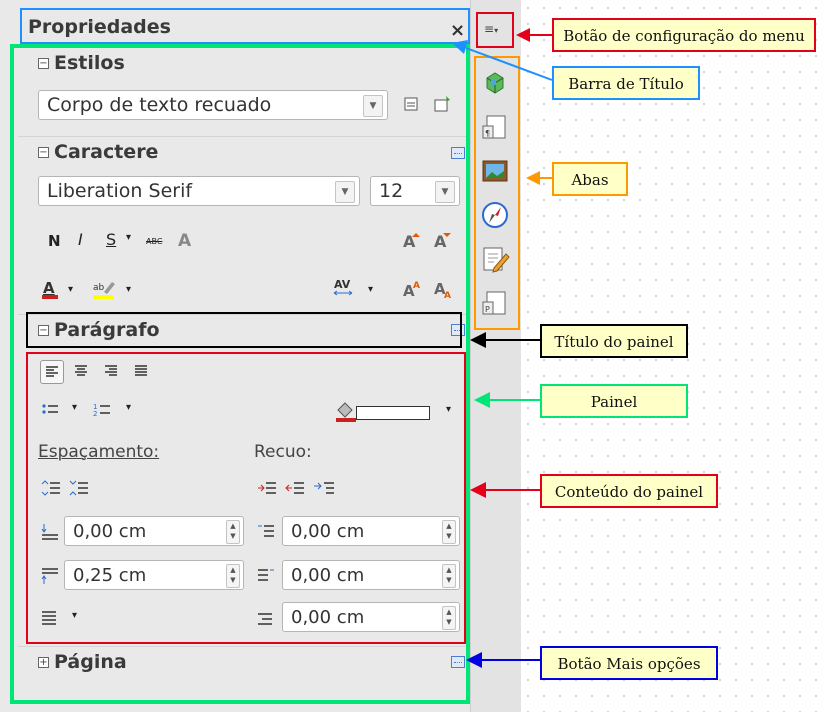  Describe the element at coordinates (590, 179) in the screenshot. I see `callout-tabs: Abas` at that location.